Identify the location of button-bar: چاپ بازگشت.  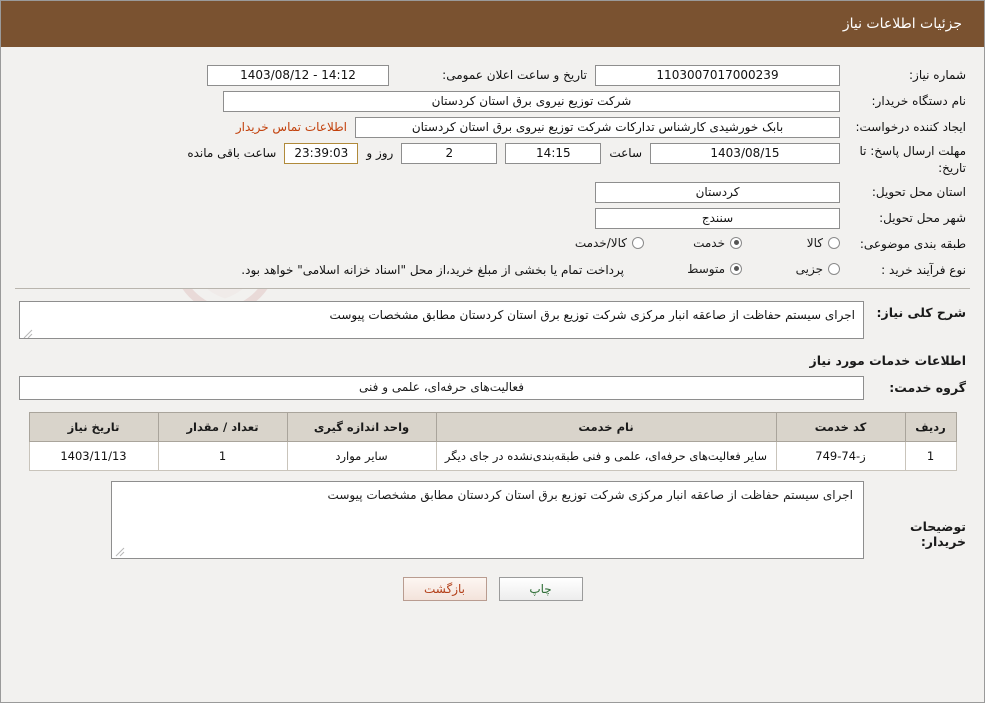
(492, 588).